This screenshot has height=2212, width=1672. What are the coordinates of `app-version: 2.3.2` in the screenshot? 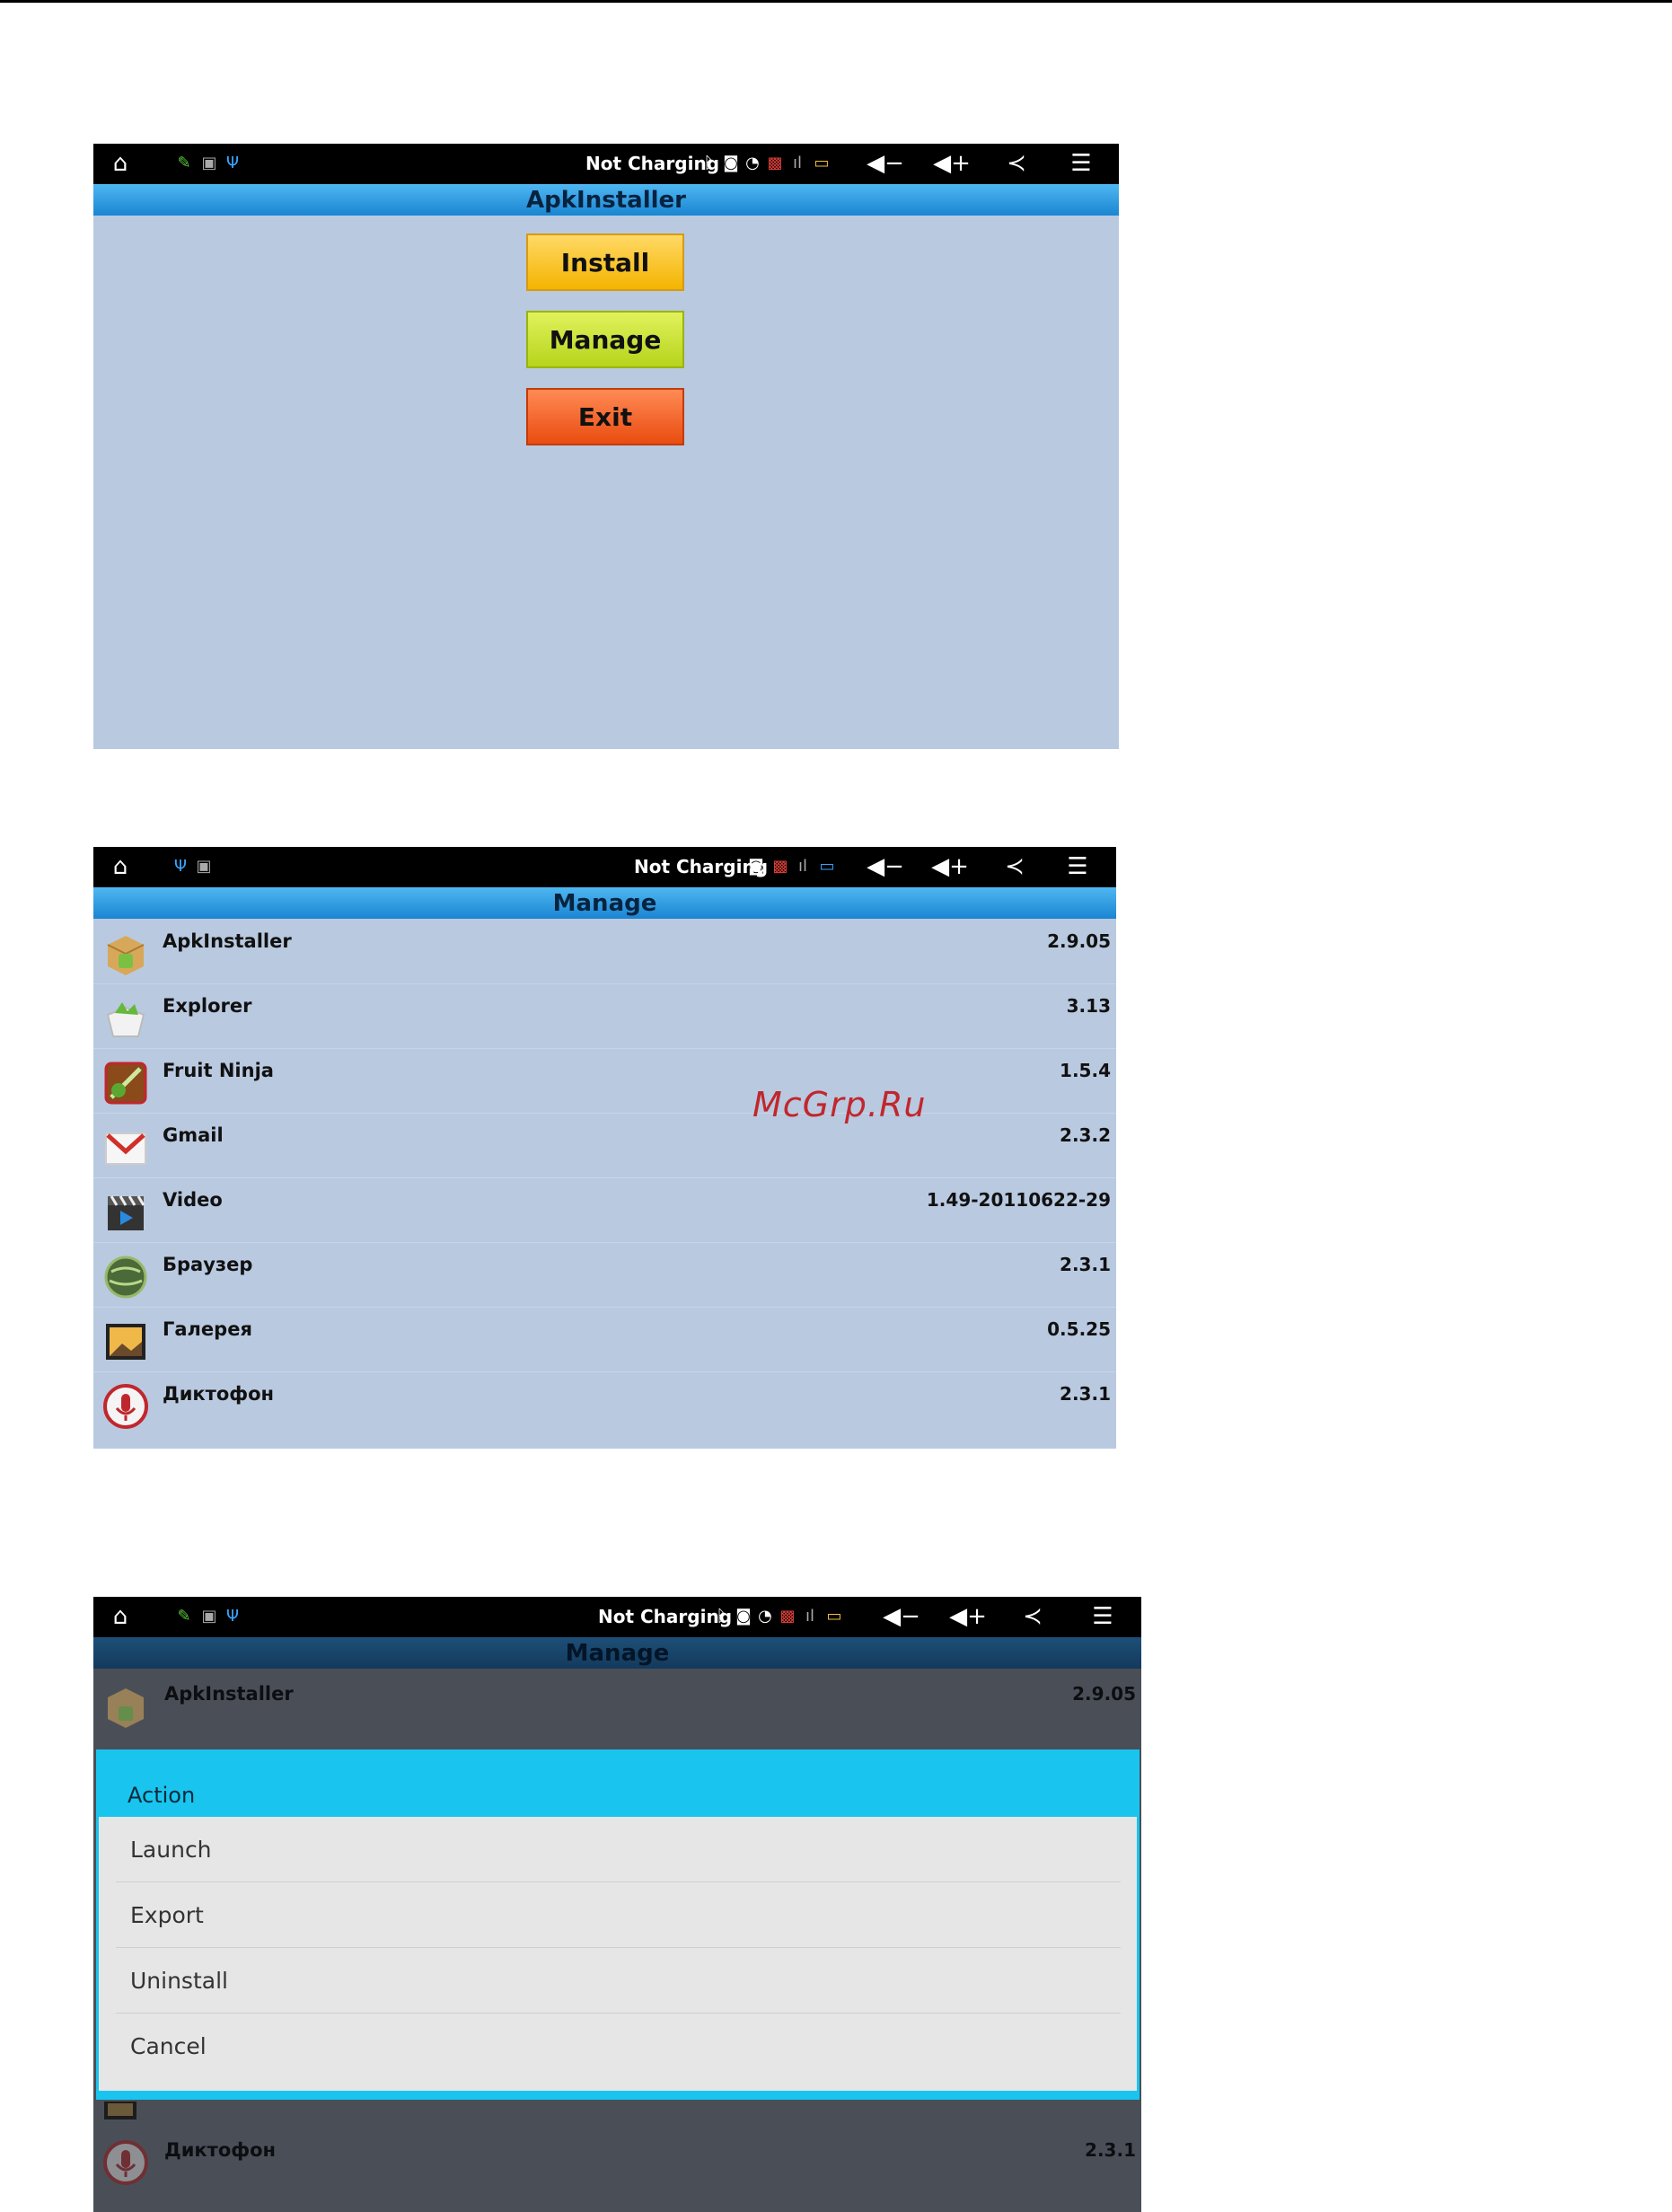 It's located at (1085, 1135).